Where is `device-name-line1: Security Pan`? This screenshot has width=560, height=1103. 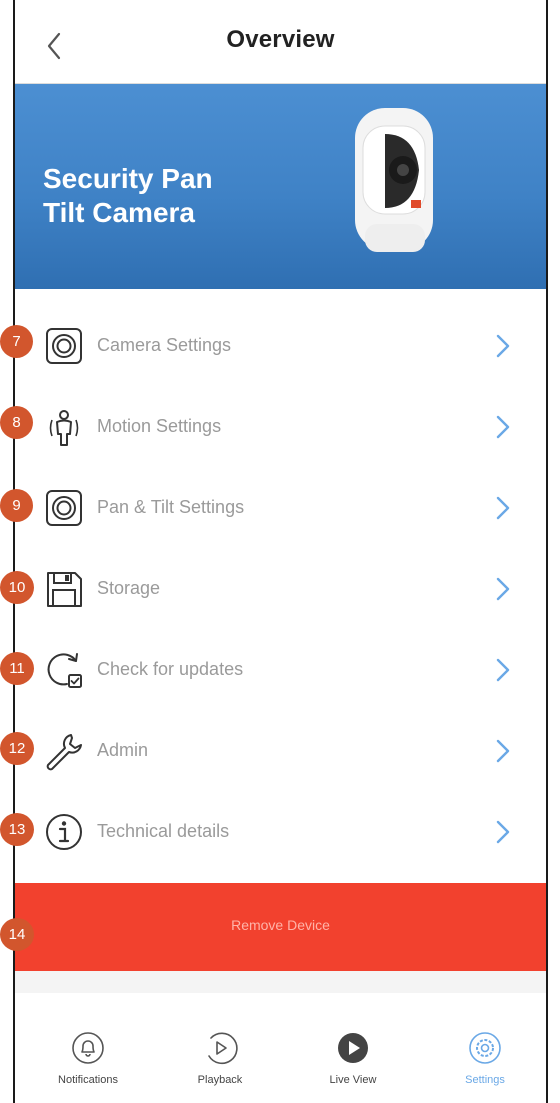 device-name-line1: Security Pan is located at coordinates (128, 178).